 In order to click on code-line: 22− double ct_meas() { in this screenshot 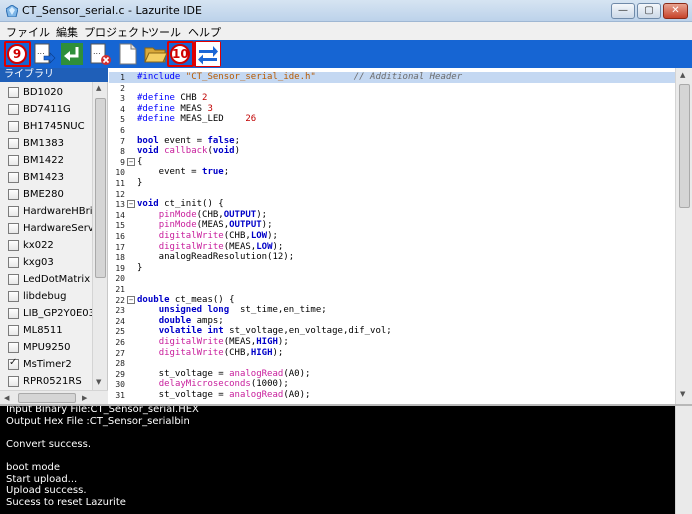, I will do `click(394, 300)`.